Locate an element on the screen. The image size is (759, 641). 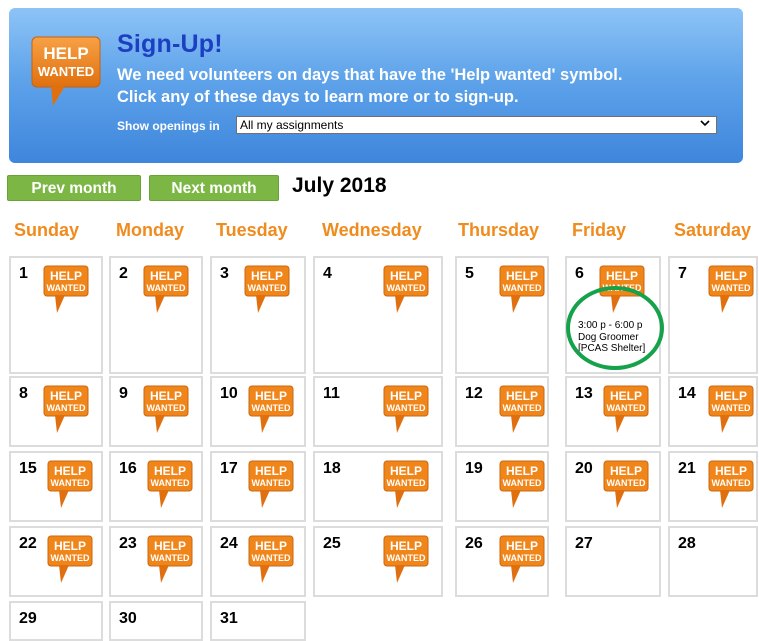
calendar-day-cell: 19 HELP WANTED is located at coordinates (502, 486).